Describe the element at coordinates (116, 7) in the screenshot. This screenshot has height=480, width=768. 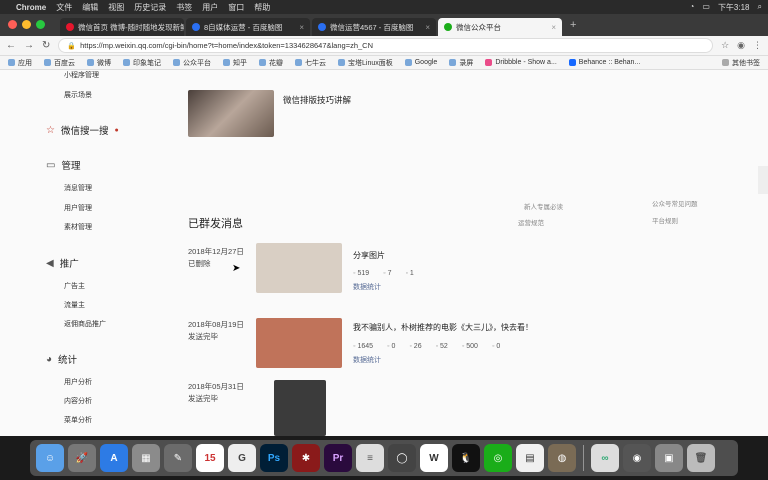
I see `menu-item-view: 视图` at that location.